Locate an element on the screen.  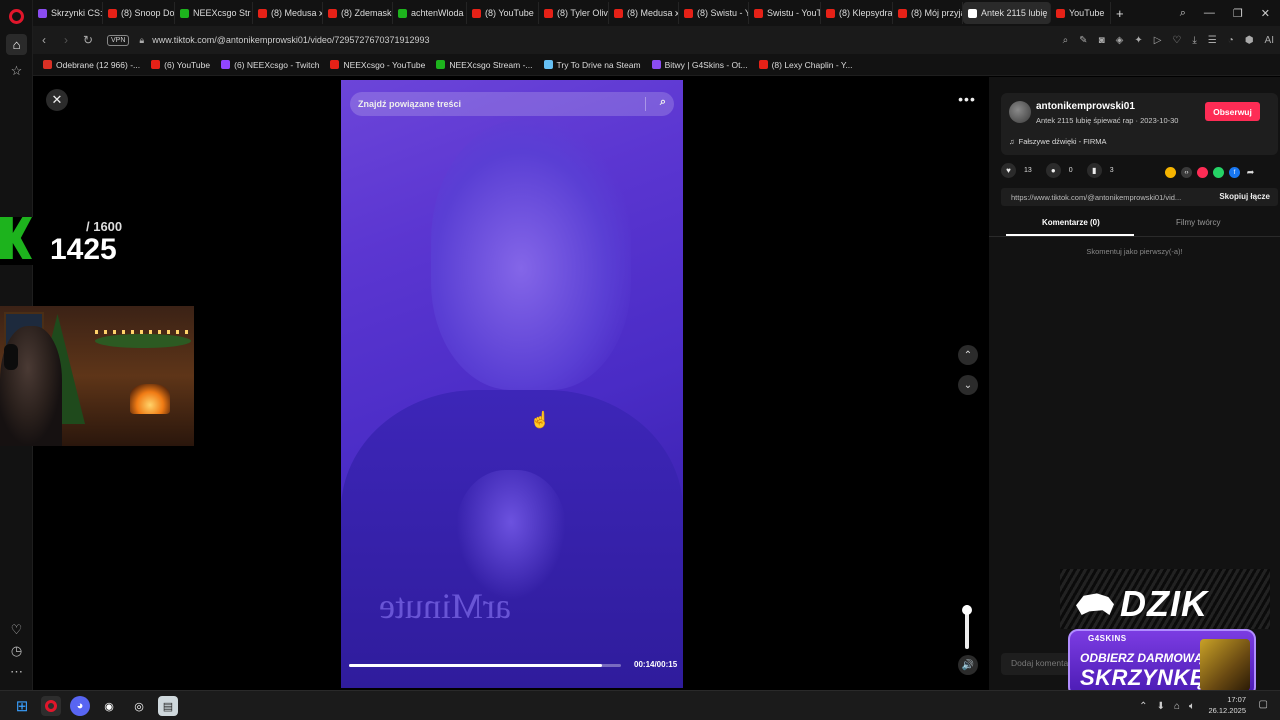
history-icon: ◷ is located at coordinates (16, 650).